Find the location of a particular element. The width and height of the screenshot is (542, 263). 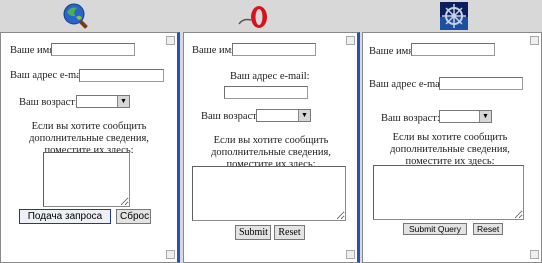

browser-header is located at coordinates (271, 16).